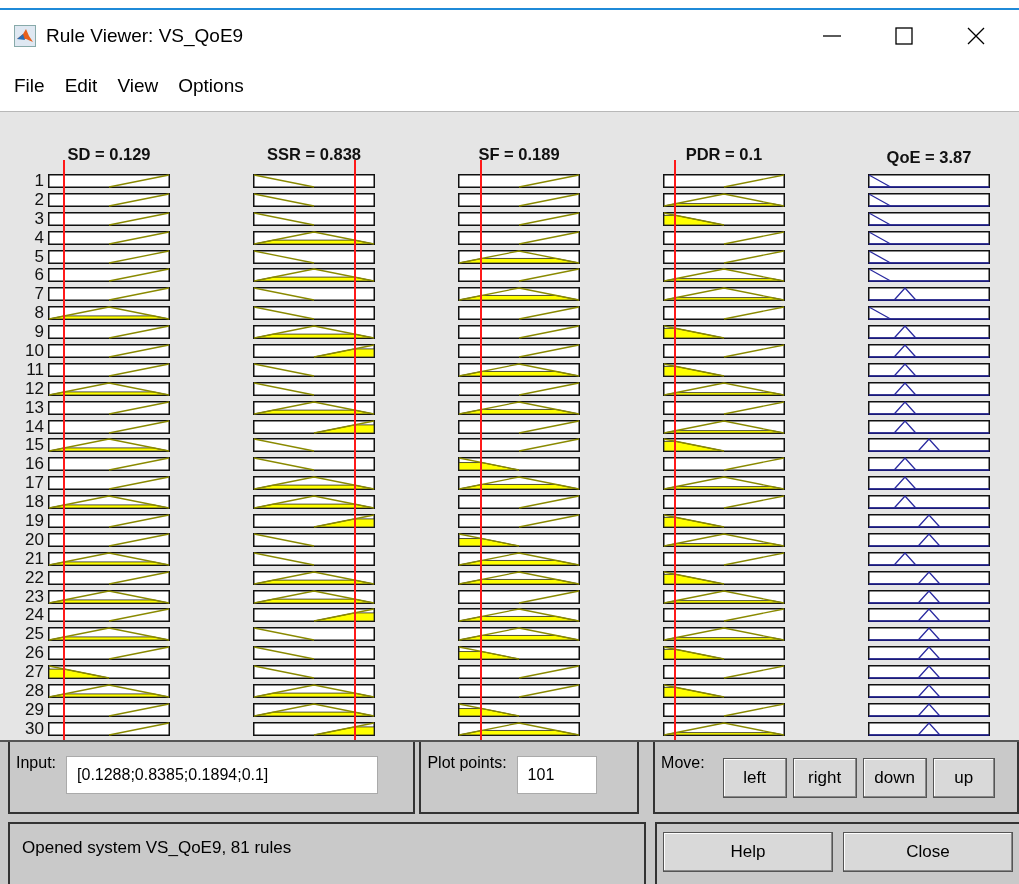  What do you see at coordinates (39, 276) in the screenshot?
I see `rule-number: 6` at bounding box center [39, 276].